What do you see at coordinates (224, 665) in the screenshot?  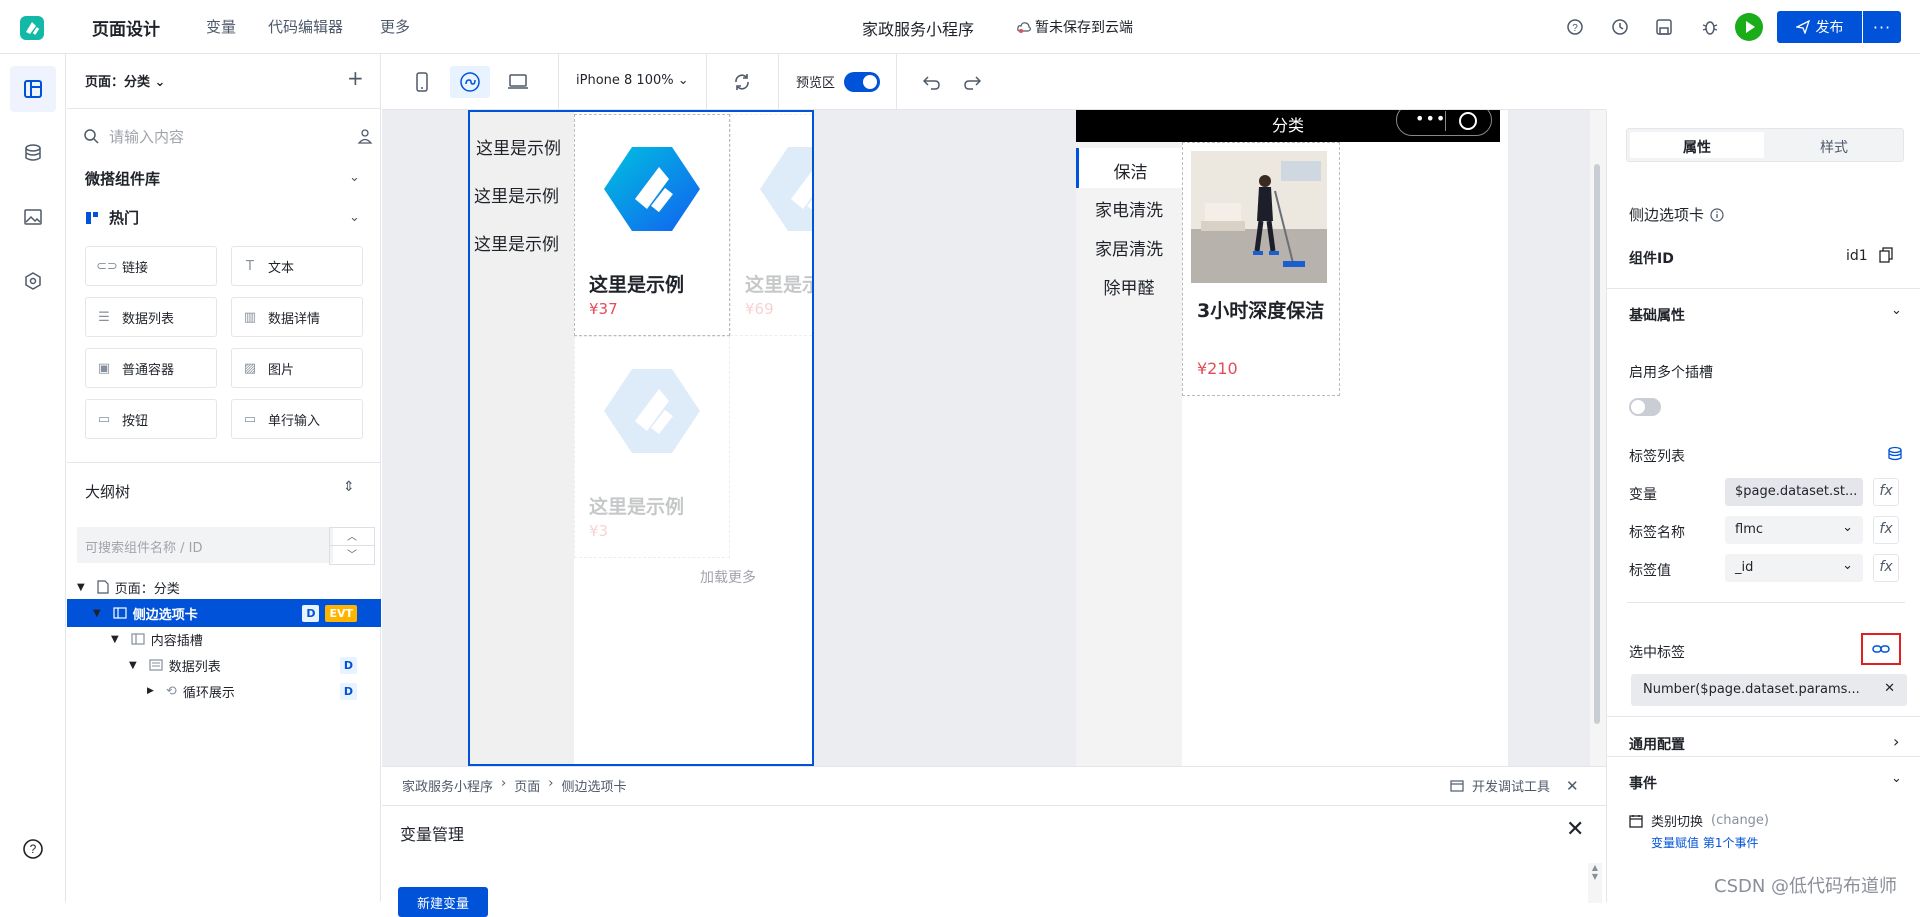 I see `tree-node-data-list: ▼ 数据列表 D` at bounding box center [224, 665].